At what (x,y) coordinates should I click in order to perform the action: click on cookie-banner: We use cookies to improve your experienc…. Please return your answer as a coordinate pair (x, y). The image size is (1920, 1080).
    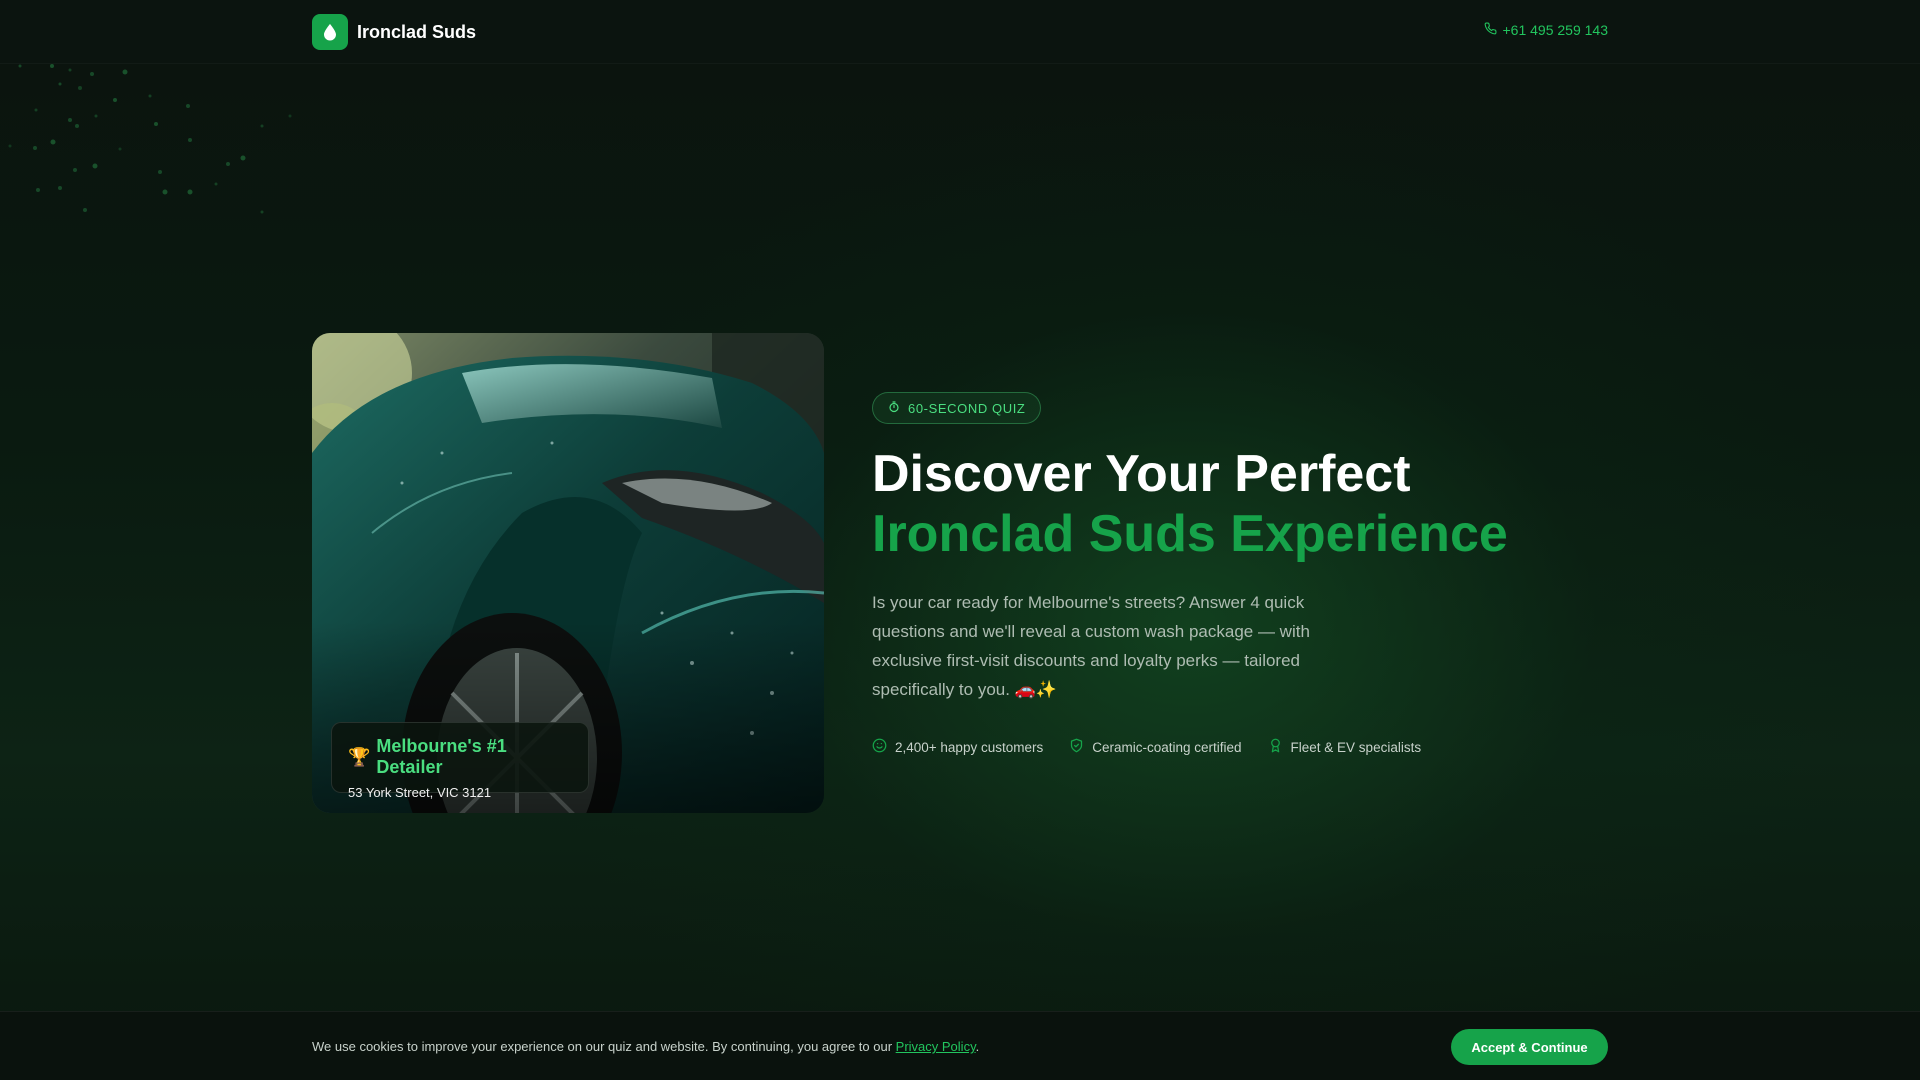
    Looking at the image, I should click on (960, 1045).